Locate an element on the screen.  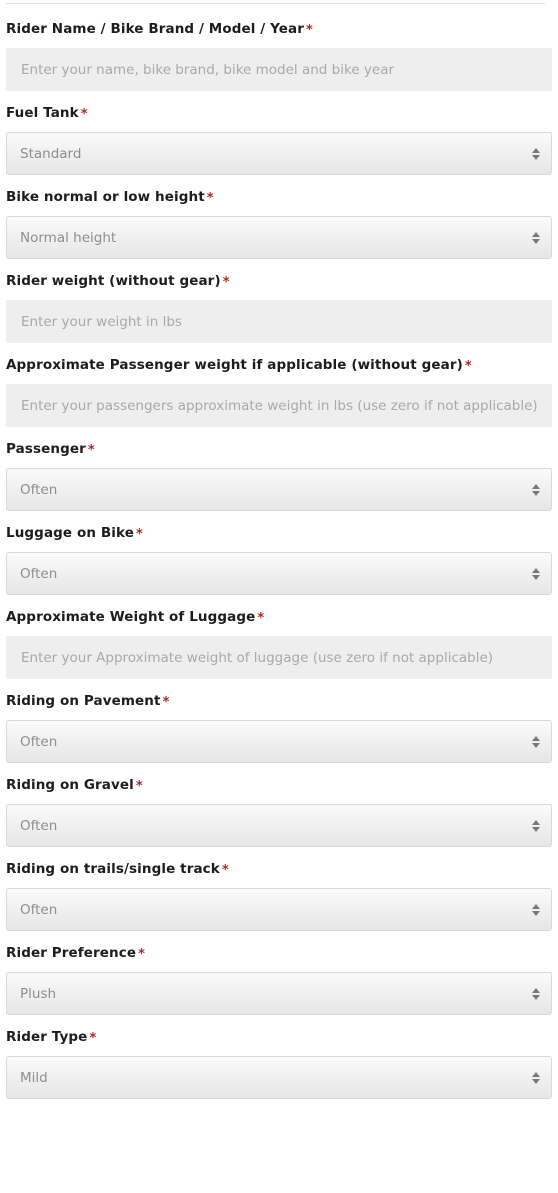
select-value-riding-on-gravel: Often is located at coordinates (39, 825).